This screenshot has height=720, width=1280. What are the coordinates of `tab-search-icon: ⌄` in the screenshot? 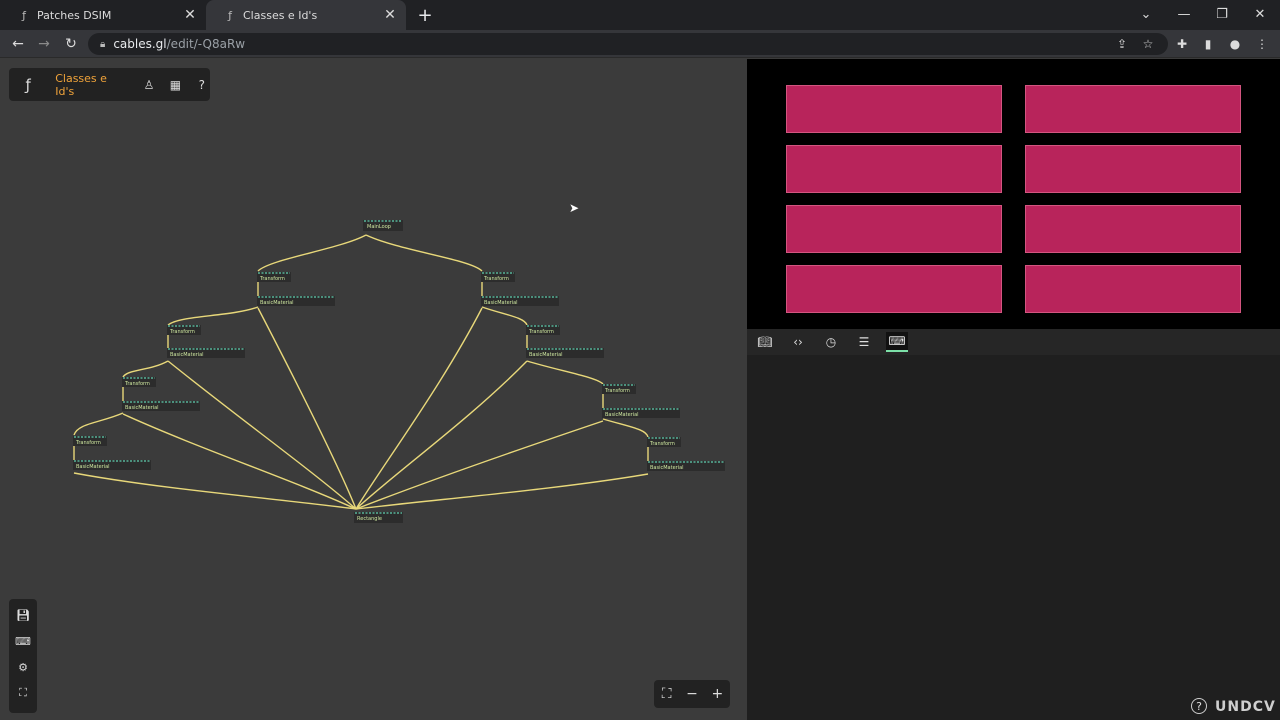 It's located at (1146, 14).